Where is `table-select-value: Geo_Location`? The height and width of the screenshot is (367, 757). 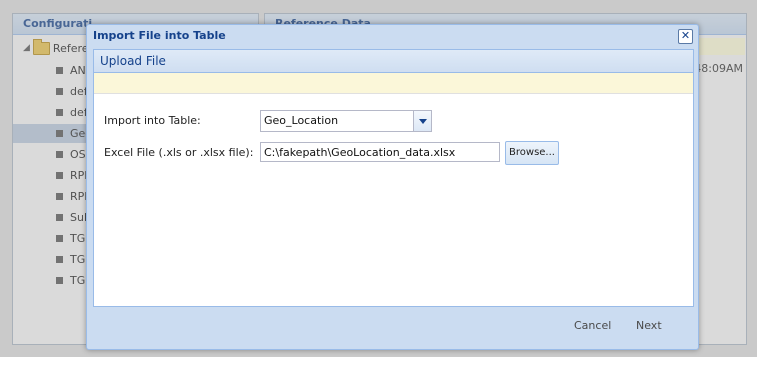 table-select-value: Geo_Location is located at coordinates (337, 121).